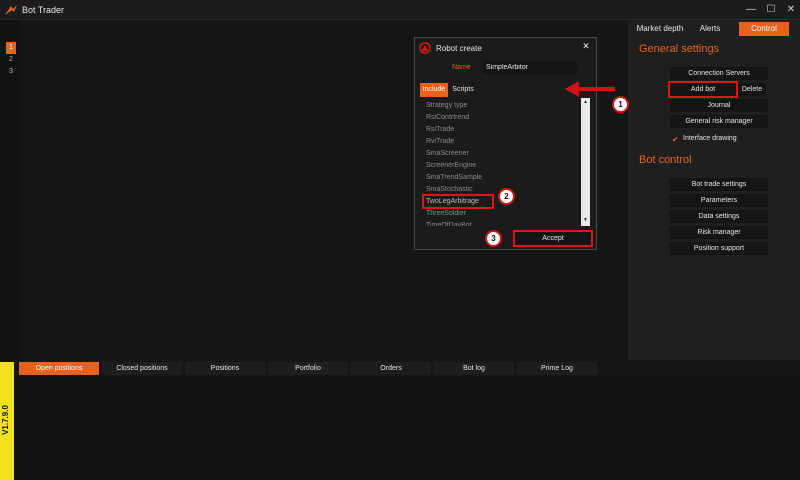 Image resolution: width=800 pixels, height=480 pixels. I want to click on tab-scripts: Scripts, so click(463, 90).